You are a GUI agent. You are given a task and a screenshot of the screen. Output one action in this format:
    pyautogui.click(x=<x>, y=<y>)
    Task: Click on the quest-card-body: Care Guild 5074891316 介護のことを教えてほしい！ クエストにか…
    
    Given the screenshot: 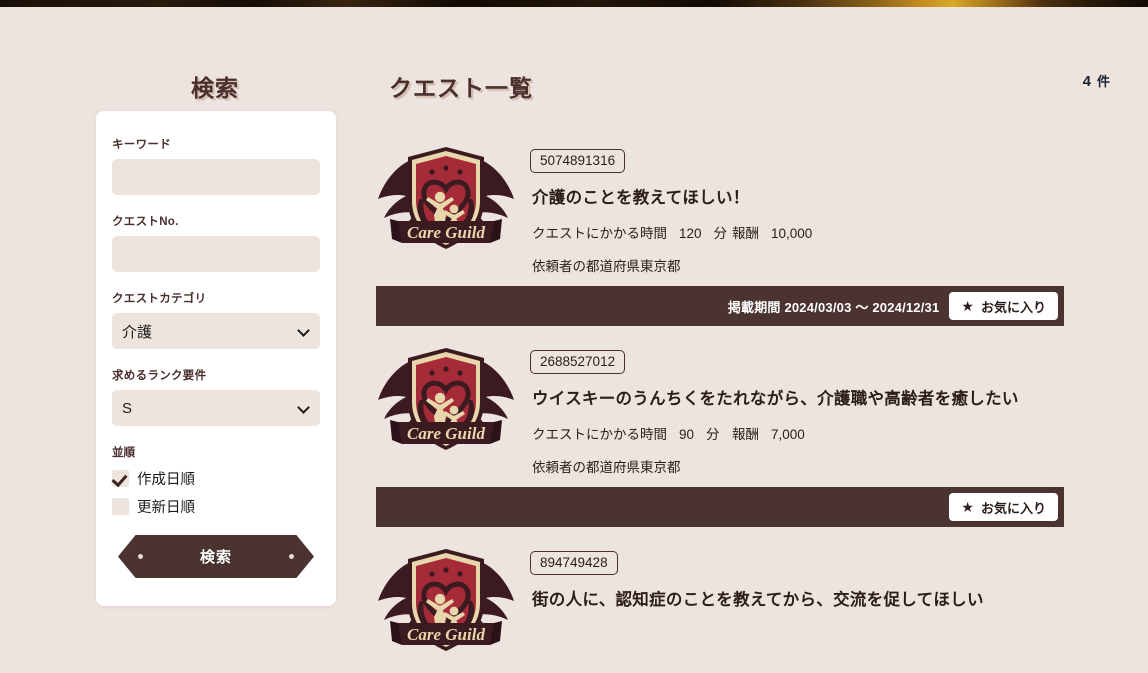 What is the action you would take?
    pyautogui.click(x=720, y=207)
    